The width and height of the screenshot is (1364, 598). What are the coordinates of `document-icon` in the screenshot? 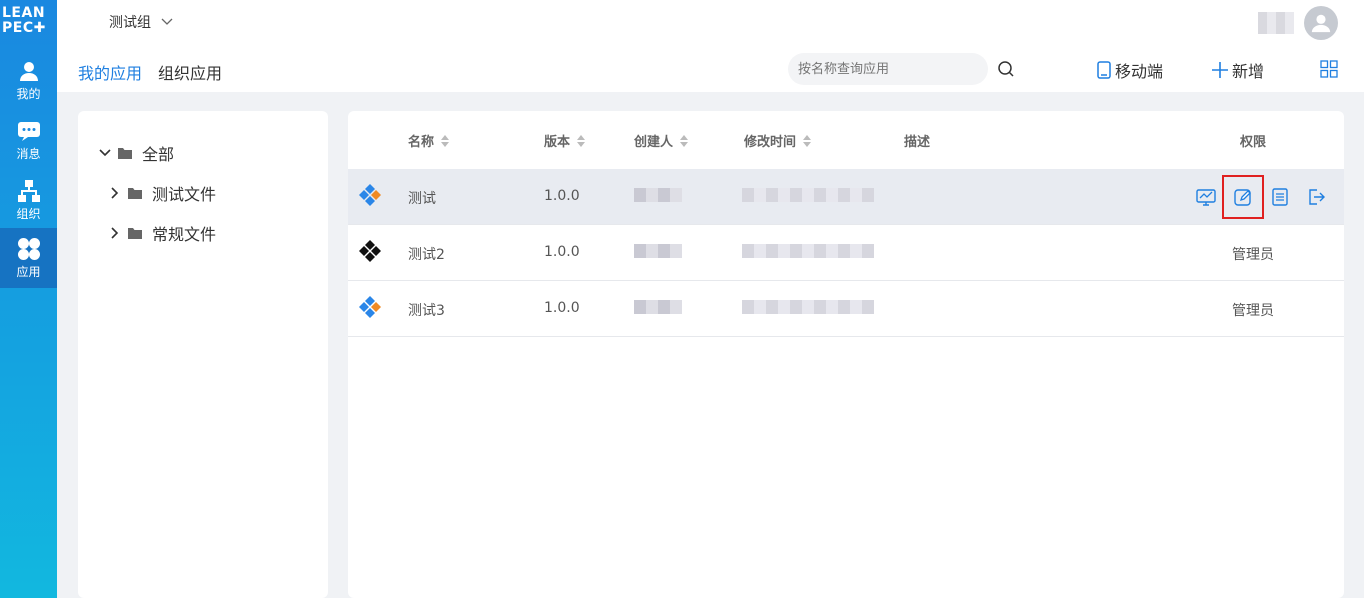 It's located at (1280, 197).